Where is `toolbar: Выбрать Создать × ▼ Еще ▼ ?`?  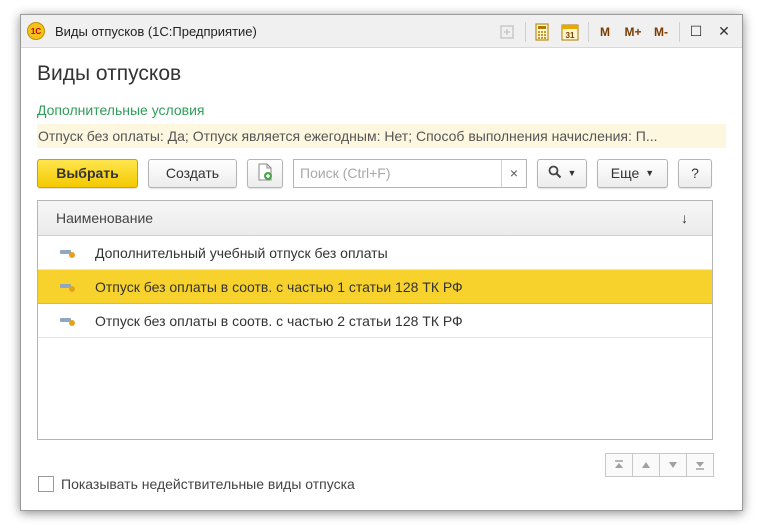
toolbar: Выбрать Создать × ▼ Еще ▼ ? is located at coordinates (381, 173).